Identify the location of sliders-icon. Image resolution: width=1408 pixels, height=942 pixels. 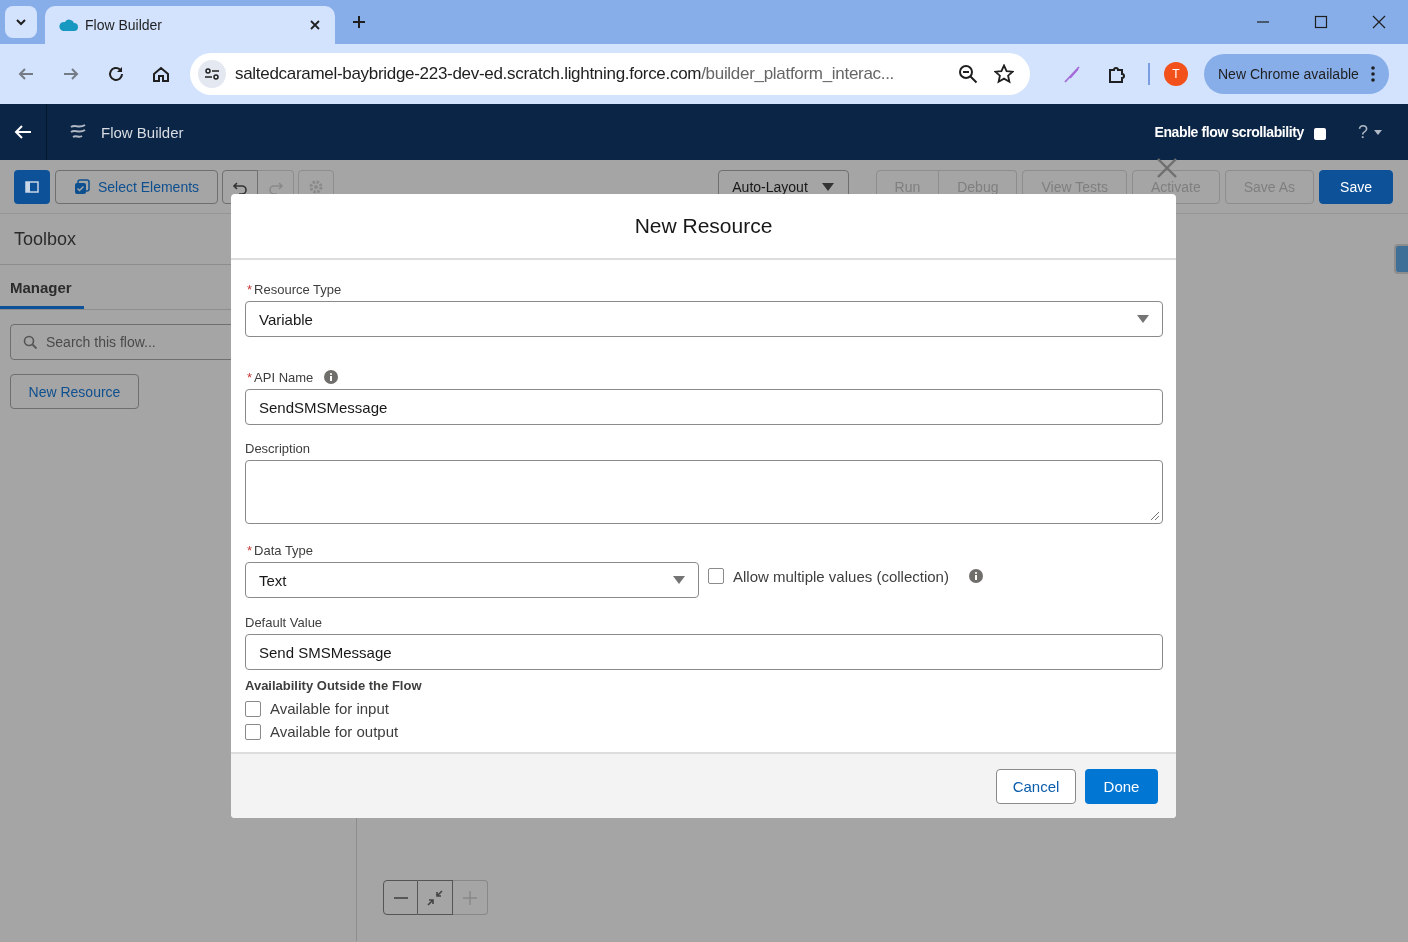
(212, 74).